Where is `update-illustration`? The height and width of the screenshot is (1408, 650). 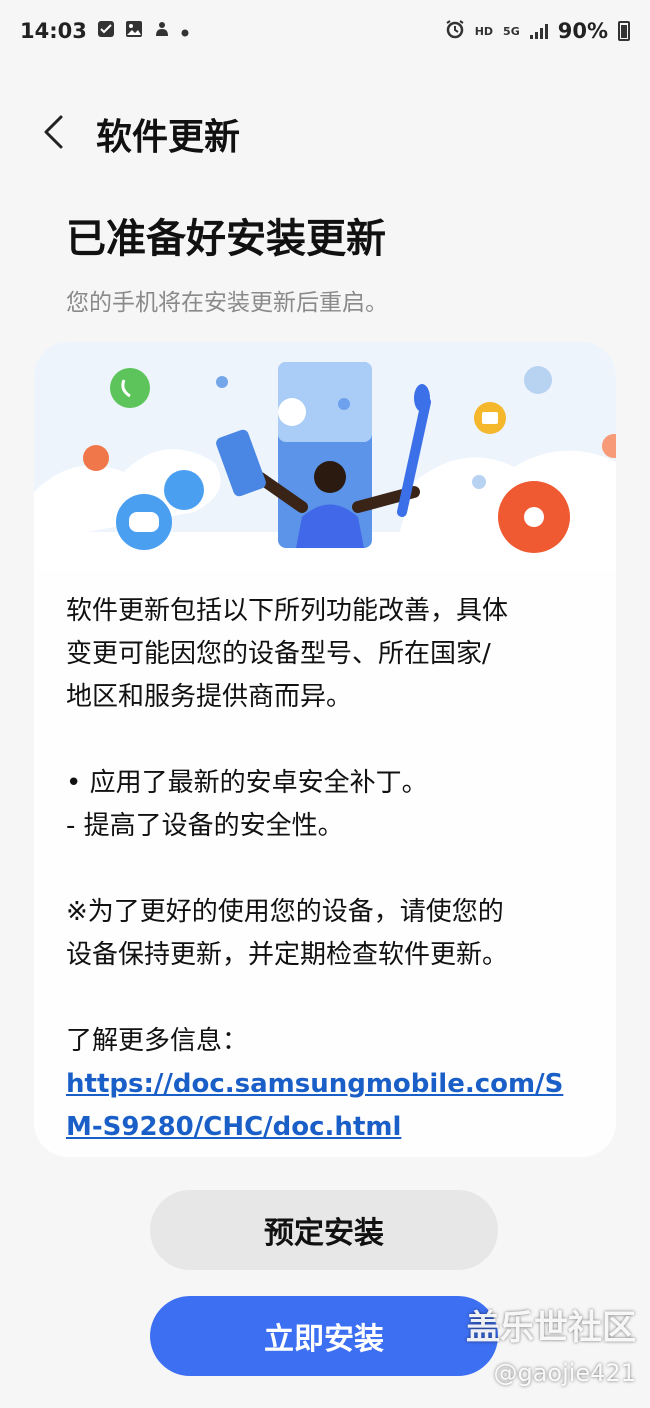
update-illustration is located at coordinates (325, 456).